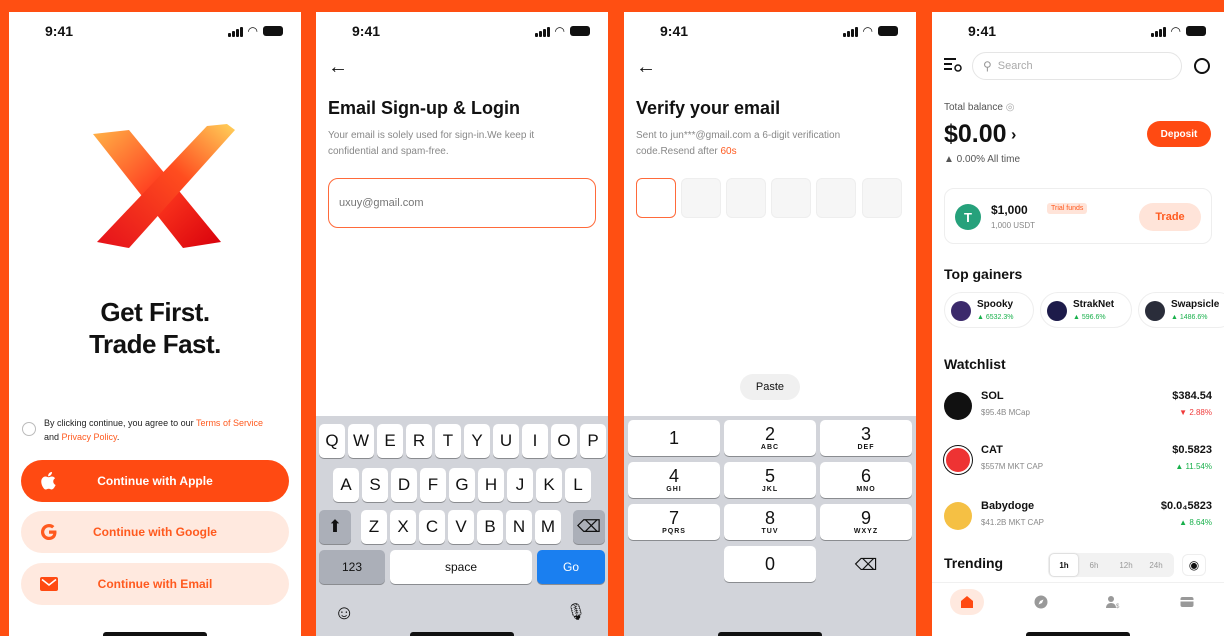  Describe the element at coordinates (974, 563) in the screenshot. I see `trending-title: Trending` at that location.